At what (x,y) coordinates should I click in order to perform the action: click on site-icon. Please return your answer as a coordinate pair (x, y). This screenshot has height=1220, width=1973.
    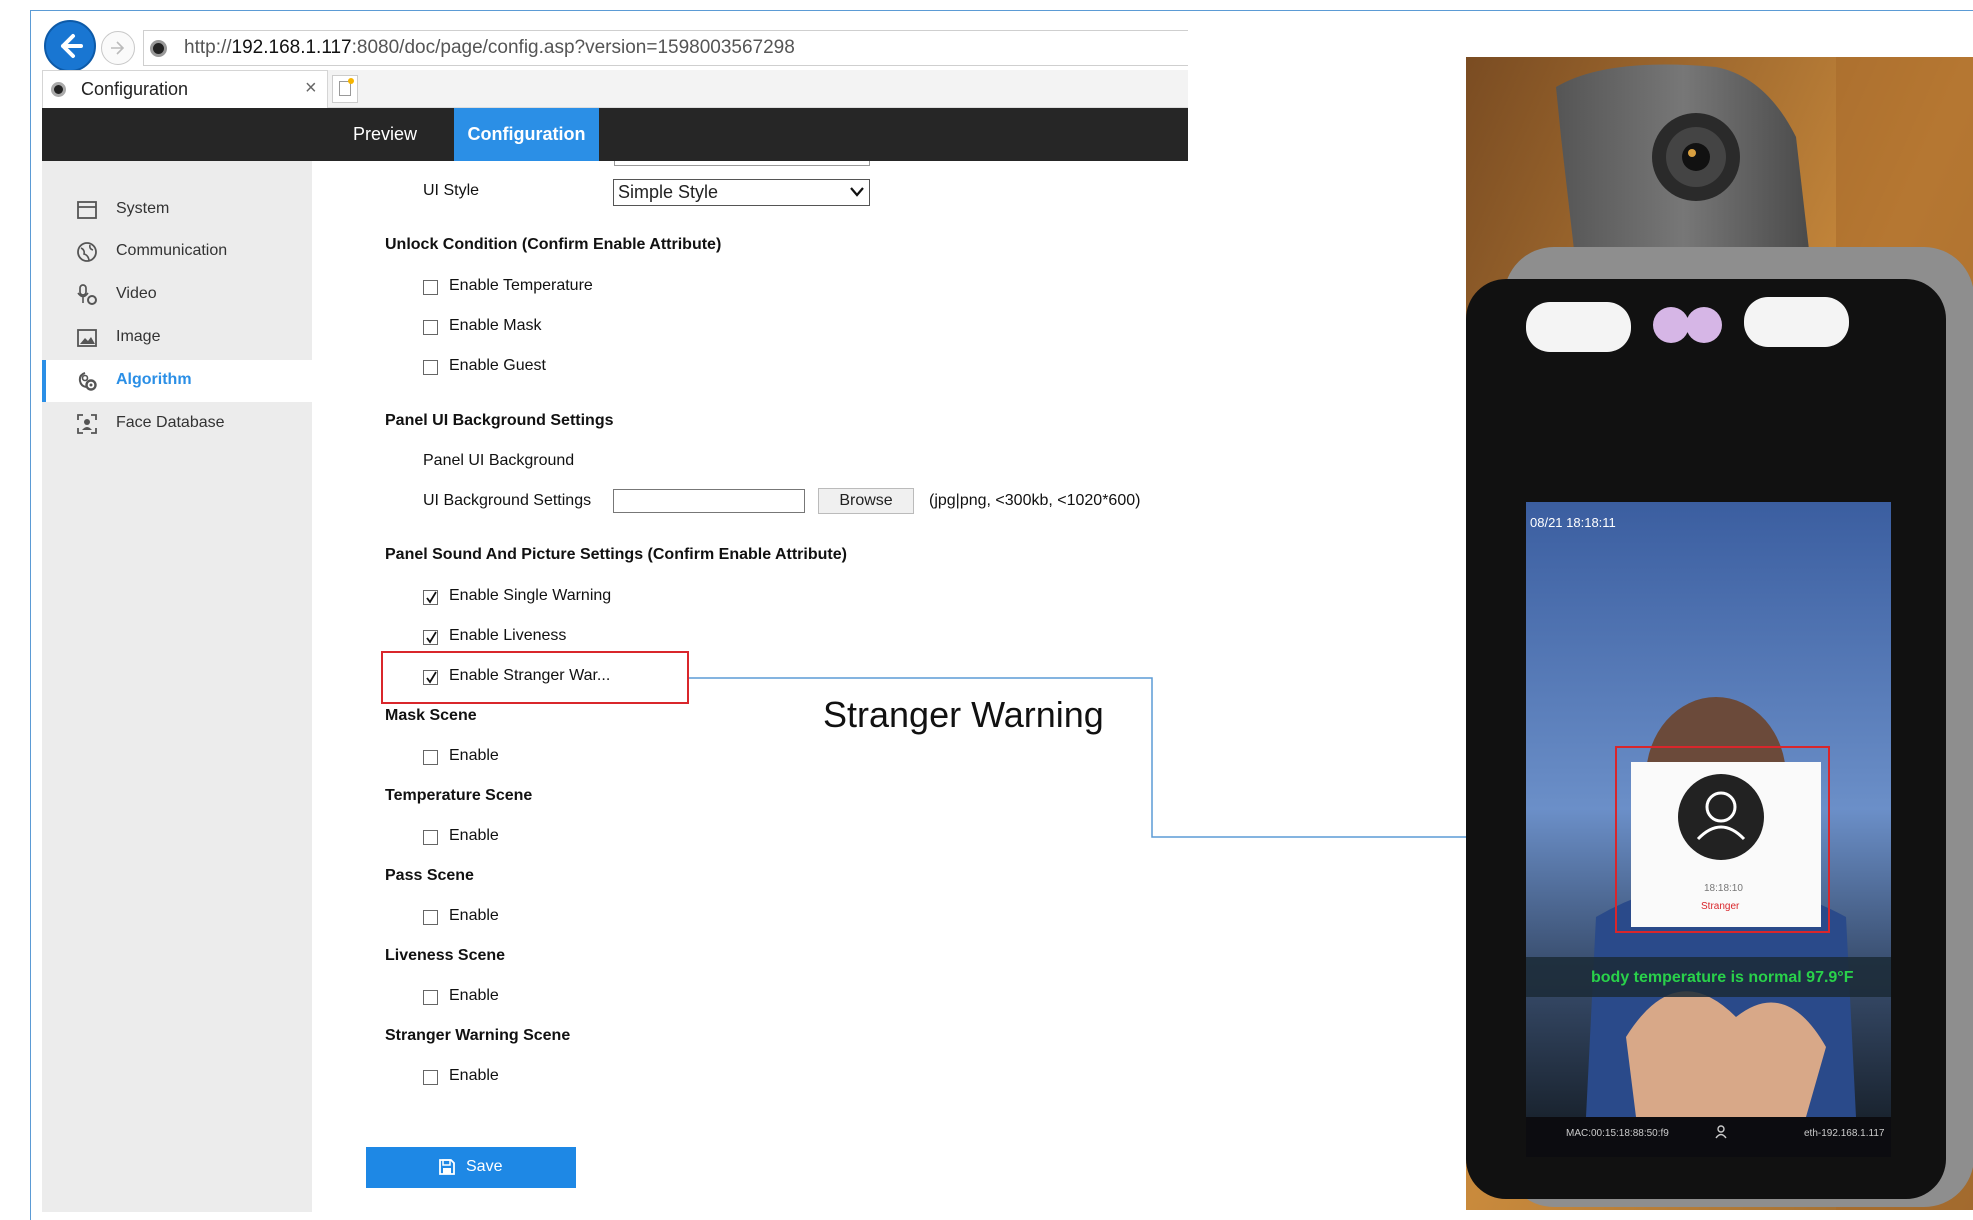
    Looking at the image, I should click on (158, 48).